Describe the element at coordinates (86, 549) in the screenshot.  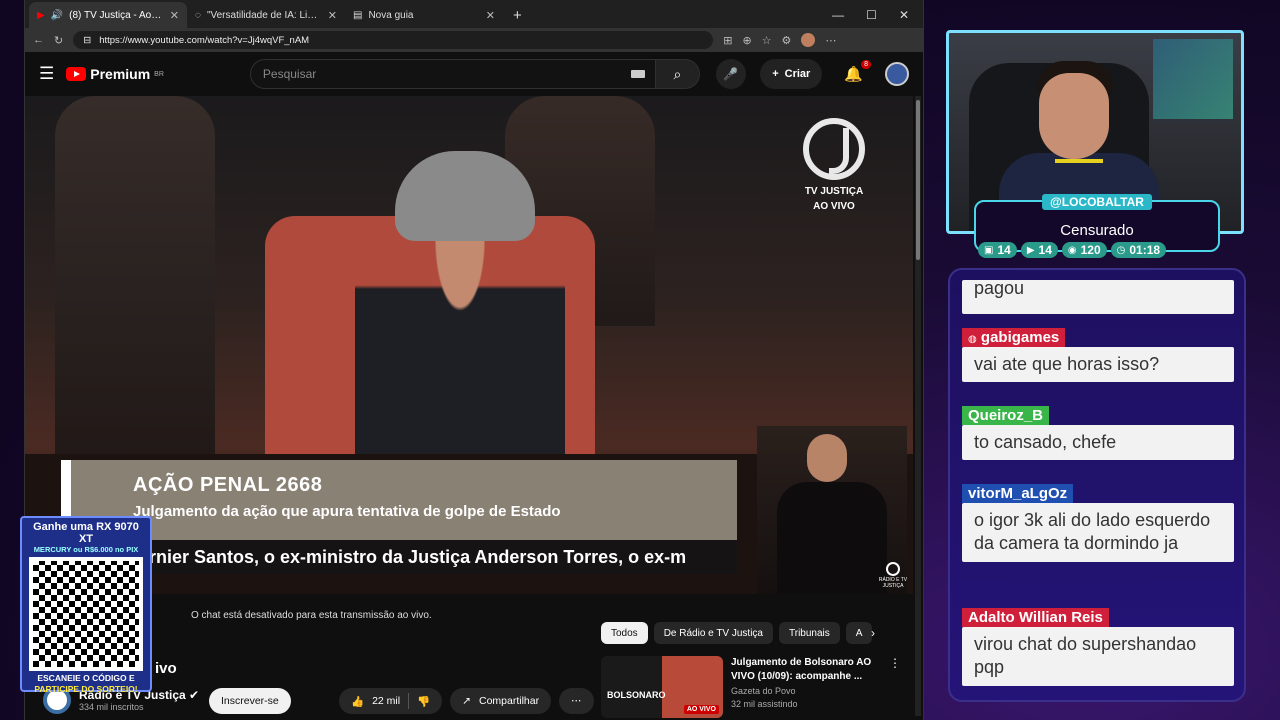
I see `giveaway-subtitle: MERCURY ou R$6.000 no PIX` at that location.